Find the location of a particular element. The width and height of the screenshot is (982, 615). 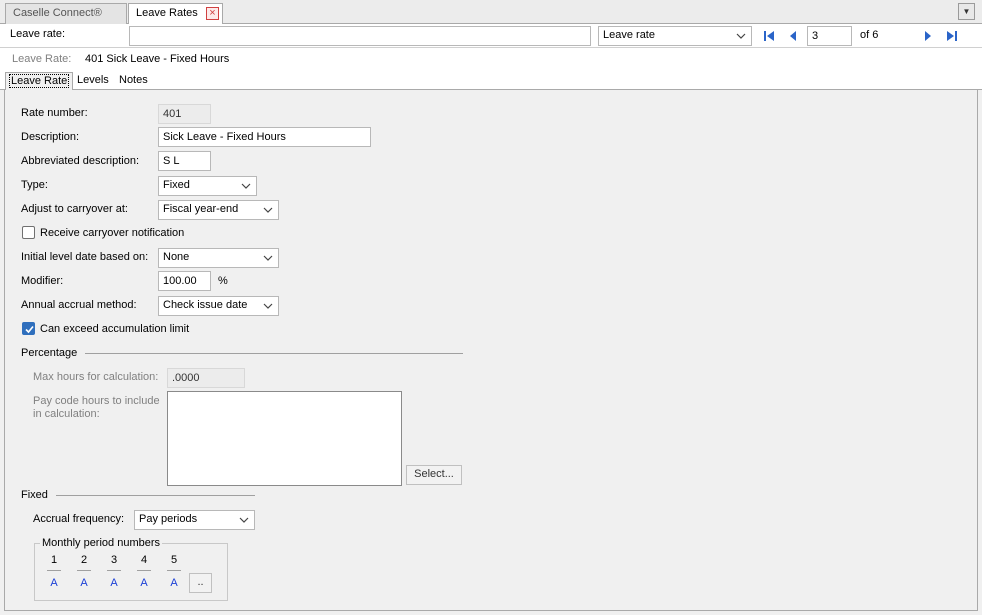

more-periods-button: .. is located at coordinates (200, 583).